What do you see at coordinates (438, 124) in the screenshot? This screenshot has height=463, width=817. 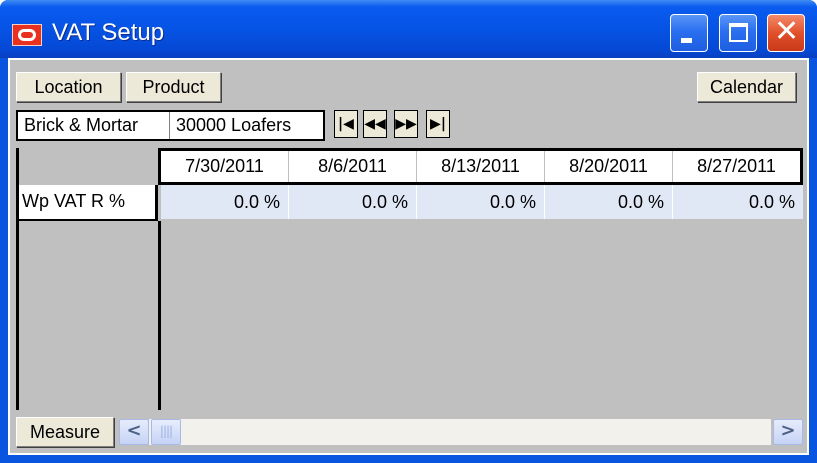 I see `nav-last-button: ▶|` at bounding box center [438, 124].